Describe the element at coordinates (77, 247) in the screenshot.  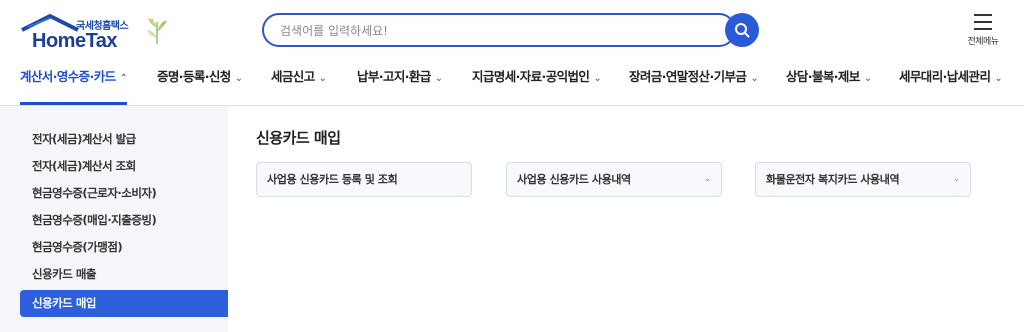
I see `sidebar-item-label: 현금영수증(가맹점)` at that location.